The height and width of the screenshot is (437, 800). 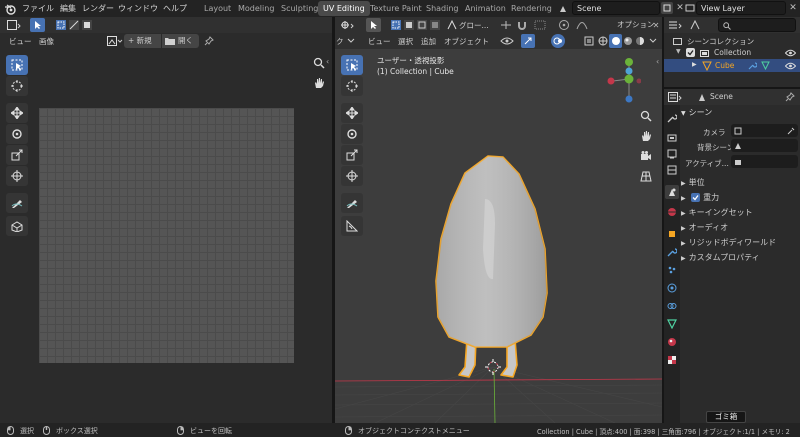 What do you see at coordinates (790, 130) in the screenshot?
I see `camera-eyedropper-icon` at bounding box center [790, 130].